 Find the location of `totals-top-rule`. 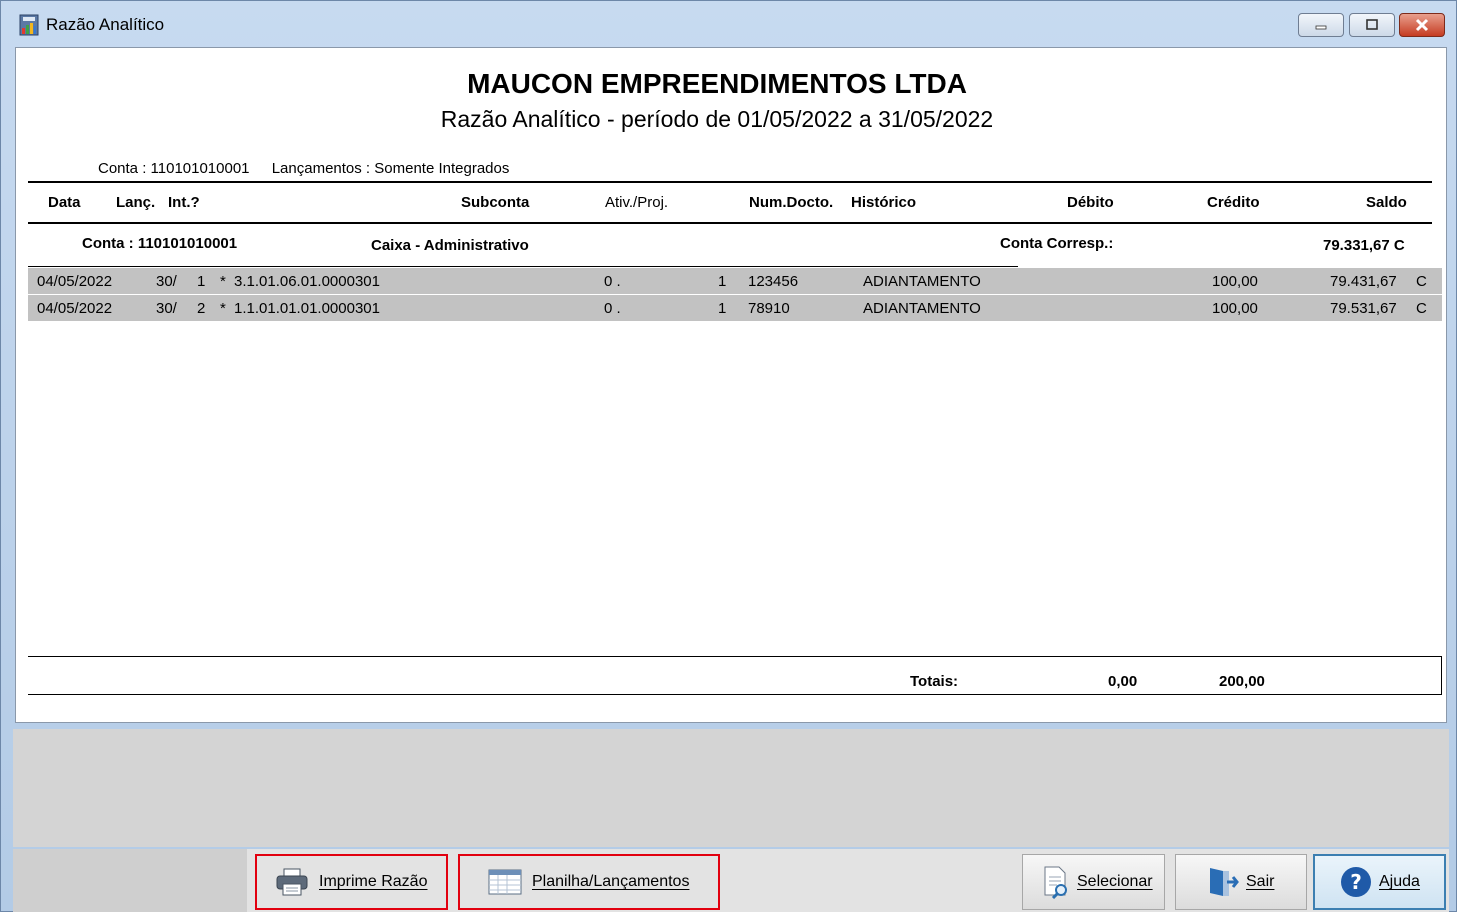

totals-top-rule is located at coordinates (735, 656).